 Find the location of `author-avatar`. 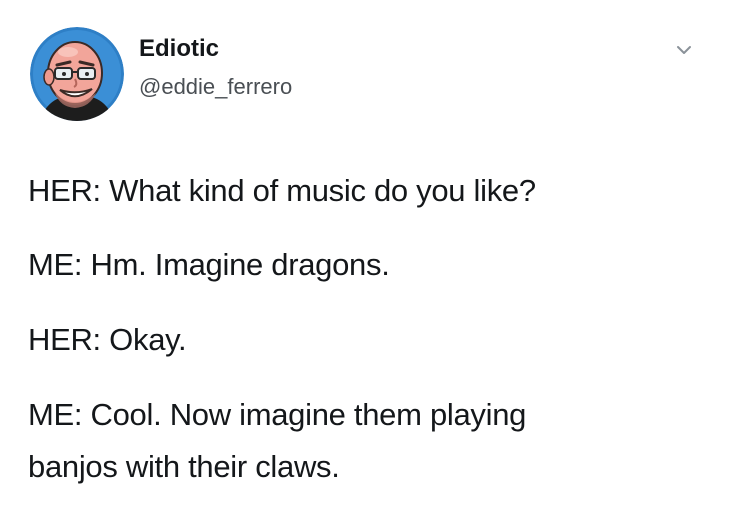

author-avatar is located at coordinates (77, 74).